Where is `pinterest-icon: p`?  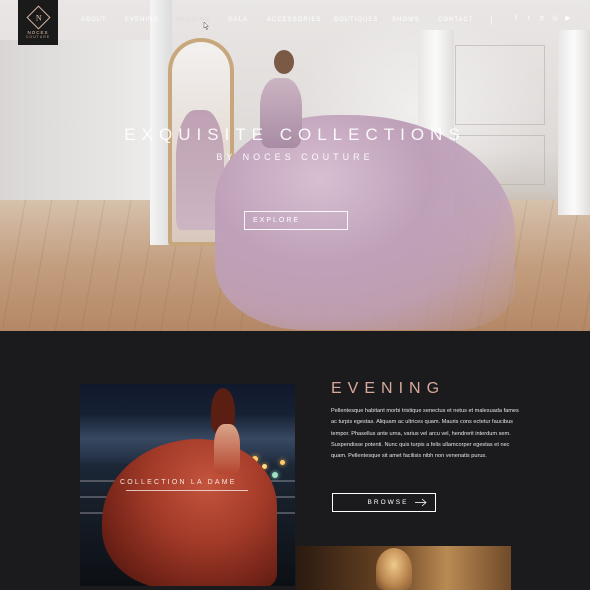 pinterest-icon: p is located at coordinates (542, 19).